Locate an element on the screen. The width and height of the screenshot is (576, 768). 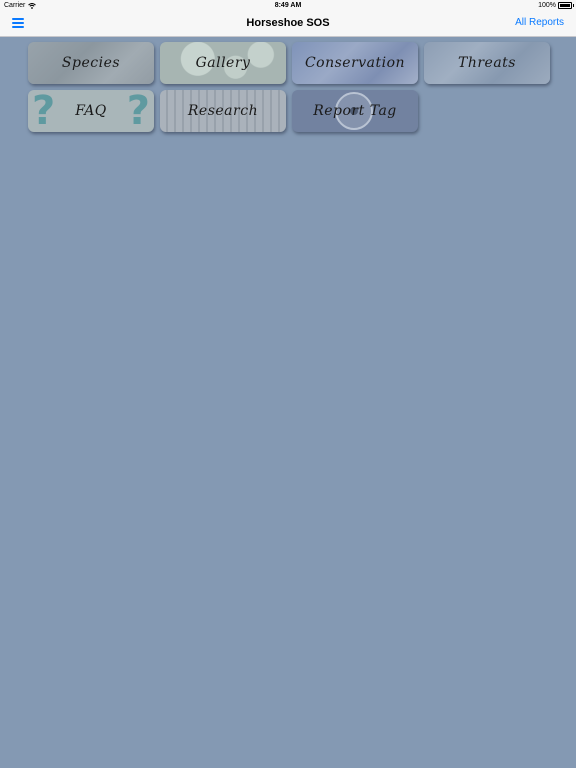
tile-threats: Threats is located at coordinates (487, 63).